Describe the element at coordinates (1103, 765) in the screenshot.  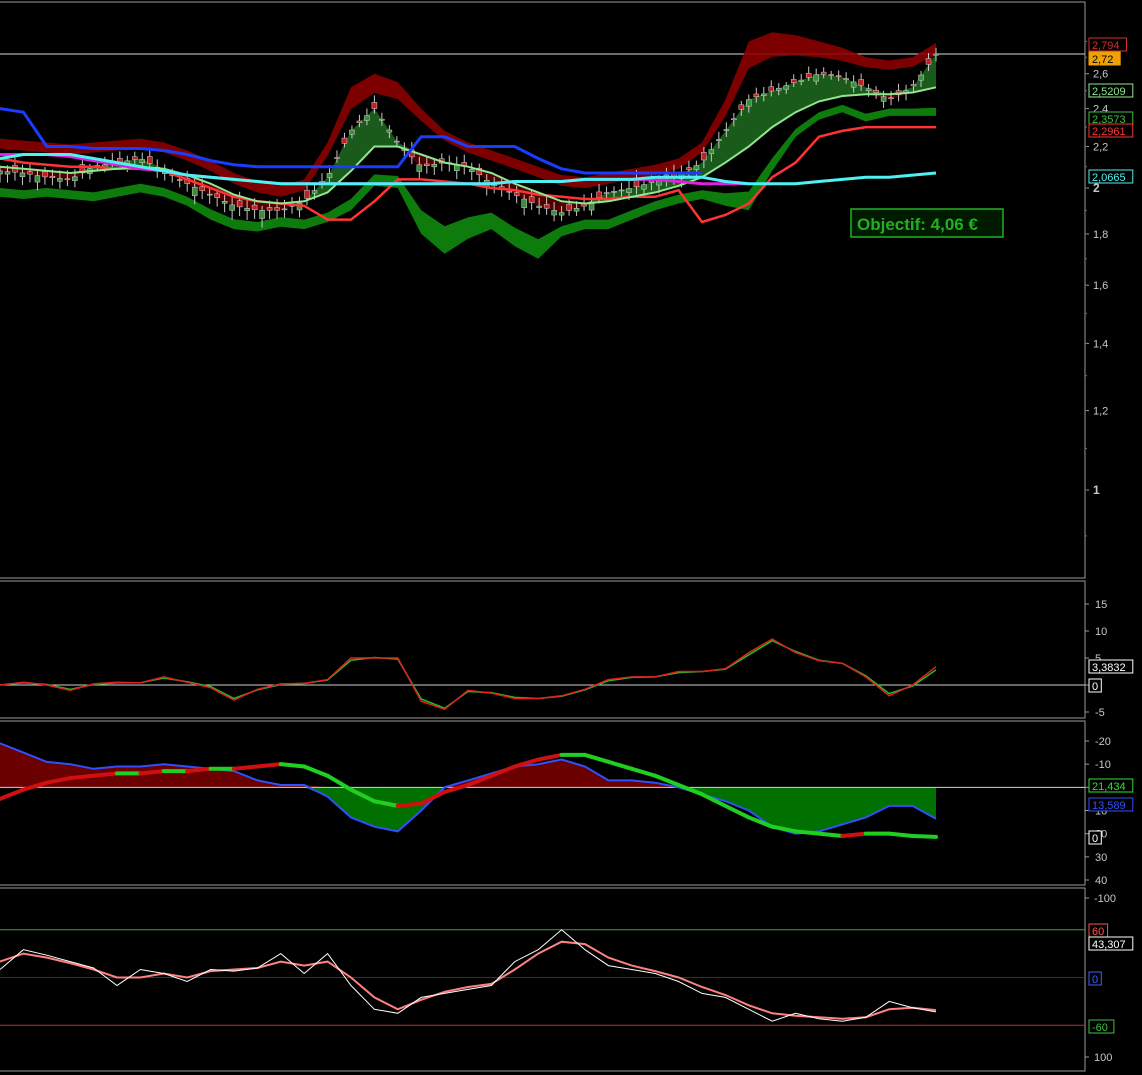
I see `macd-tick-label: -10` at that location.